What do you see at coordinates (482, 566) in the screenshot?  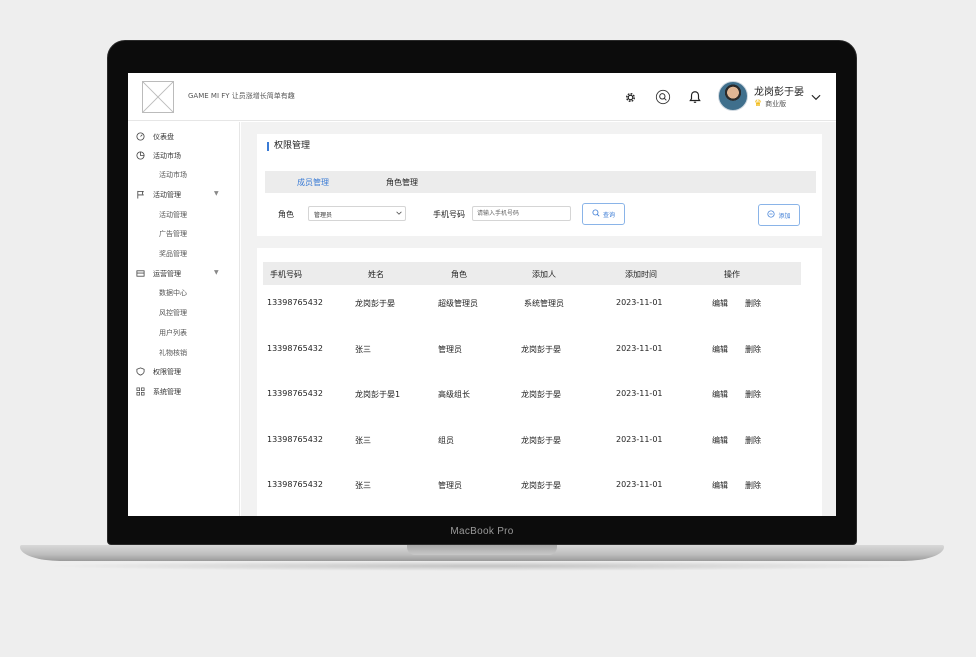 I see `laptop-shadow` at bounding box center [482, 566].